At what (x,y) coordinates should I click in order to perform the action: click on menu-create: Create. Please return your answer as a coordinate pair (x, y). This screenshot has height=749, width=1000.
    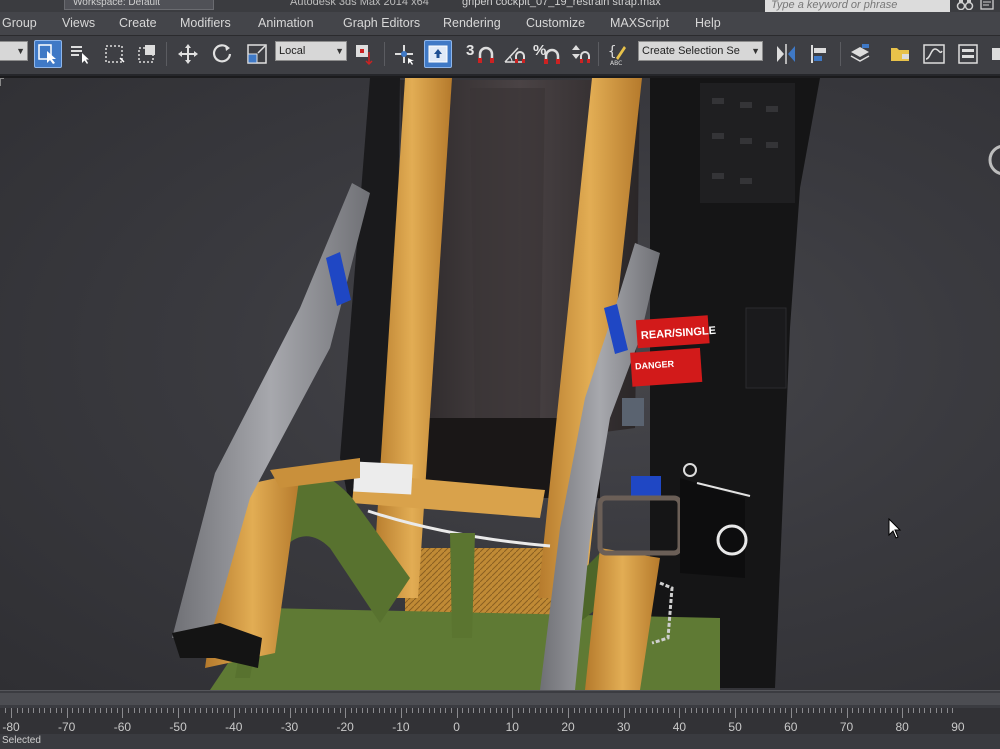
    Looking at the image, I should click on (138, 23).